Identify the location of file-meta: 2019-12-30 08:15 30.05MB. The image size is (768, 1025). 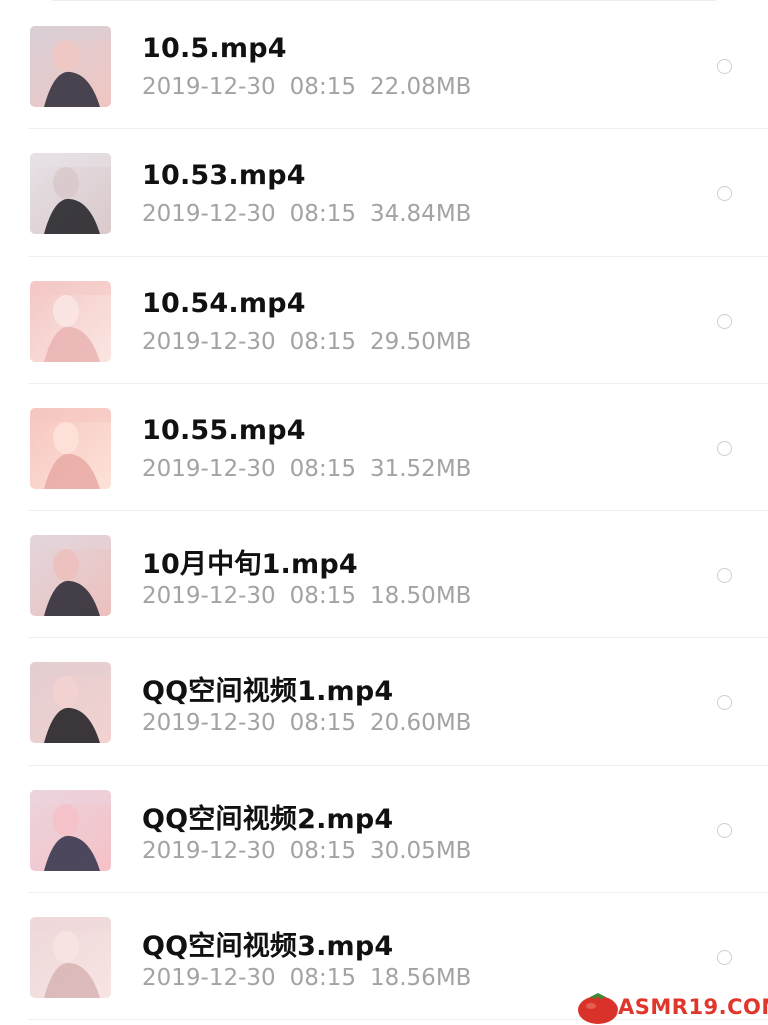
(306, 851).